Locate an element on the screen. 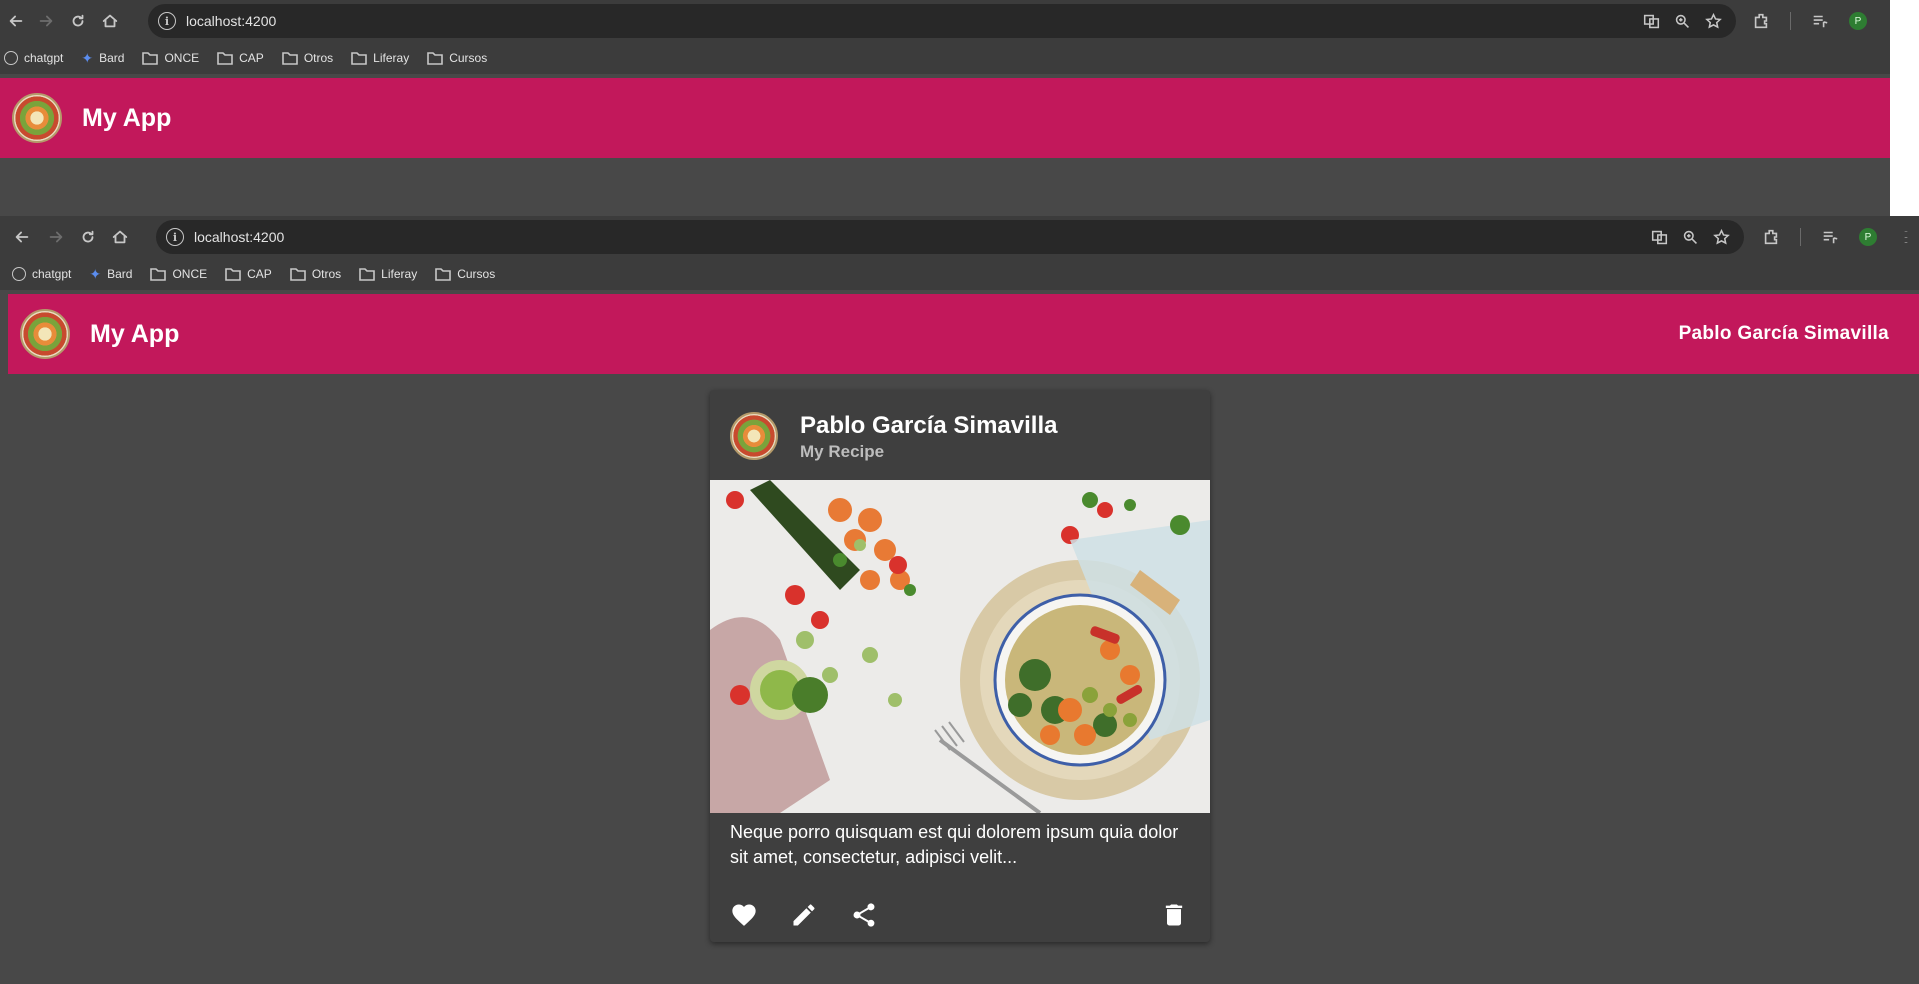 The width and height of the screenshot is (1919, 984). delete-icon is located at coordinates (1174, 915).